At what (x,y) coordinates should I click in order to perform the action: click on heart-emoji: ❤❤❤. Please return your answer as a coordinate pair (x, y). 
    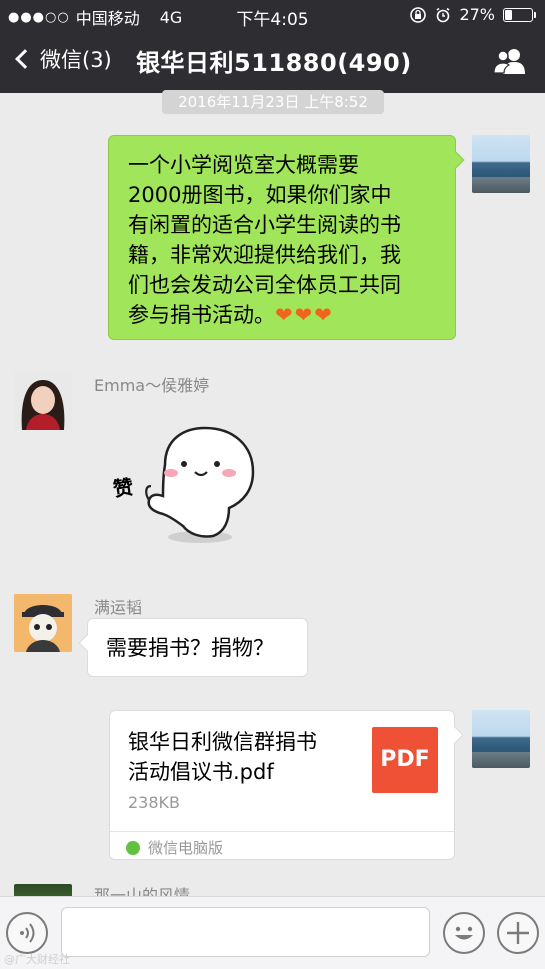
    Looking at the image, I should click on (304, 315).